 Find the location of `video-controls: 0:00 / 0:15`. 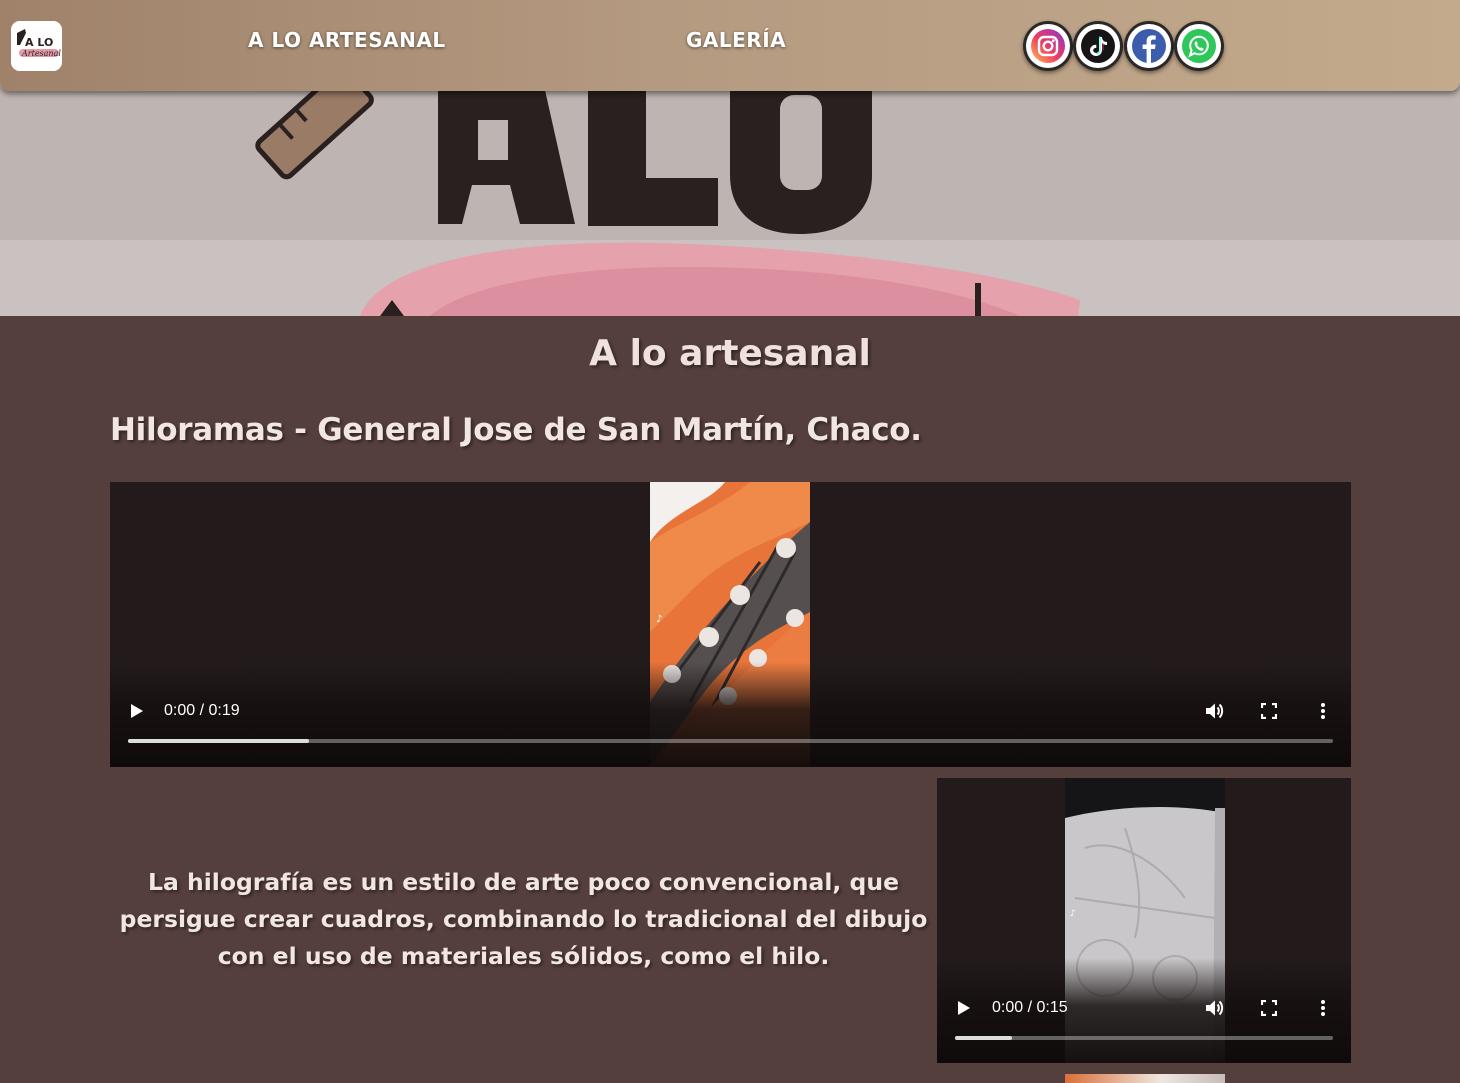

video-controls: 0:00 / 0:15 is located at coordinates (1144, 1008).